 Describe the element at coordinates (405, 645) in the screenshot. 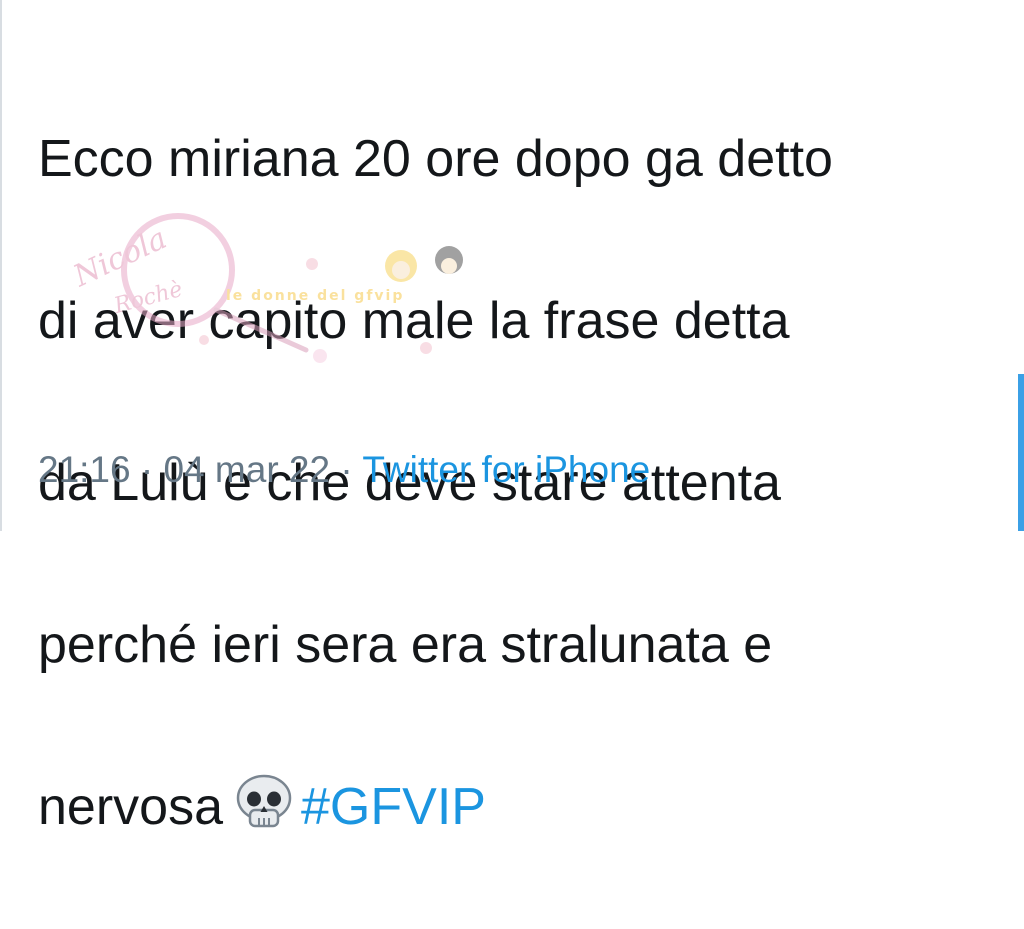

I see `tweet-line-4: perché ieri sera era stralunata e` at that location.